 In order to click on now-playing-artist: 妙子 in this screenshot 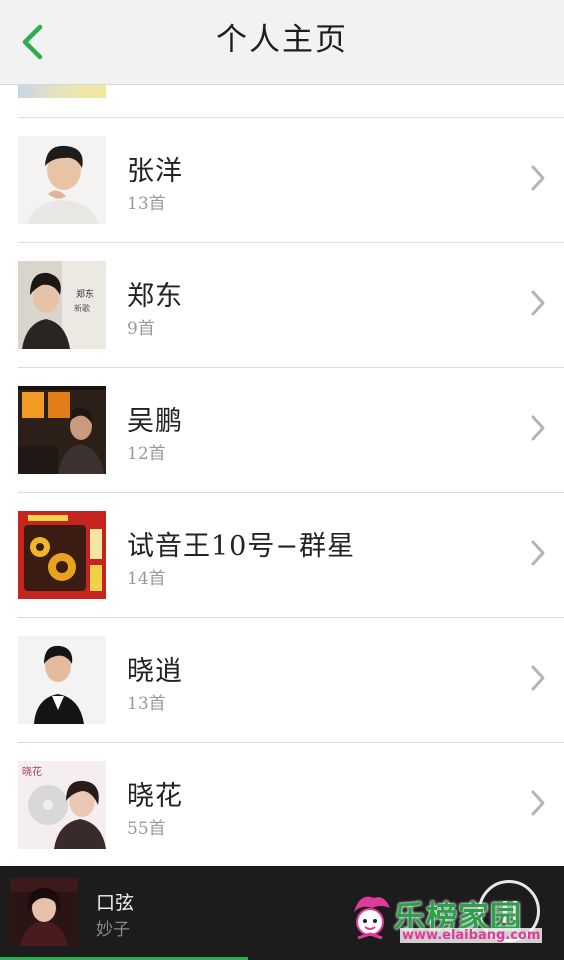, I will do `click(113, 930)`.